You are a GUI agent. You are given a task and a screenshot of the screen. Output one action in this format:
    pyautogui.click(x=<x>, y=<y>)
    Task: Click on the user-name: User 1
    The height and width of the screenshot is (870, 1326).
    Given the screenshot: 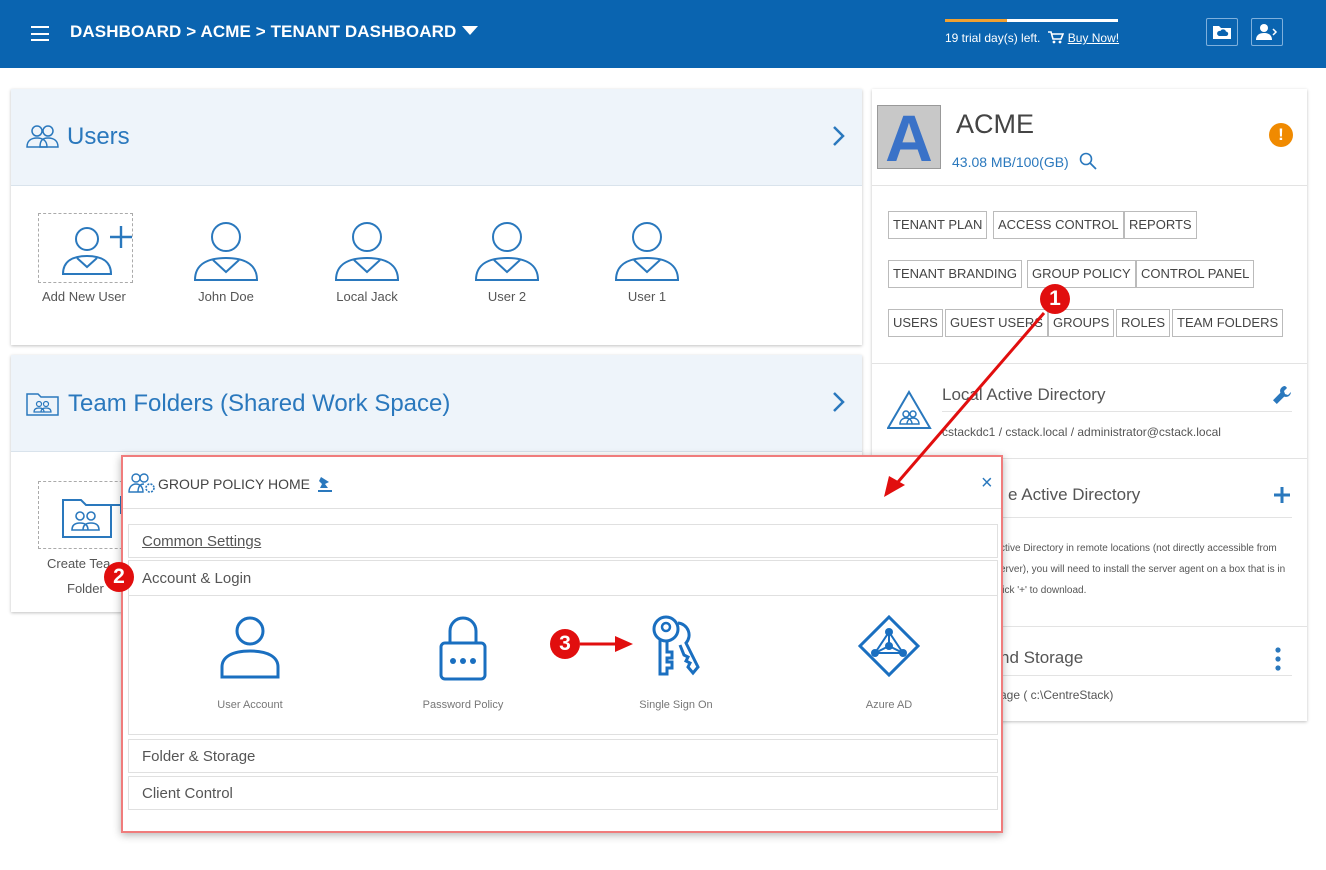 What is the action you would take?
    pyautogui.click(x=647, y=296)
    